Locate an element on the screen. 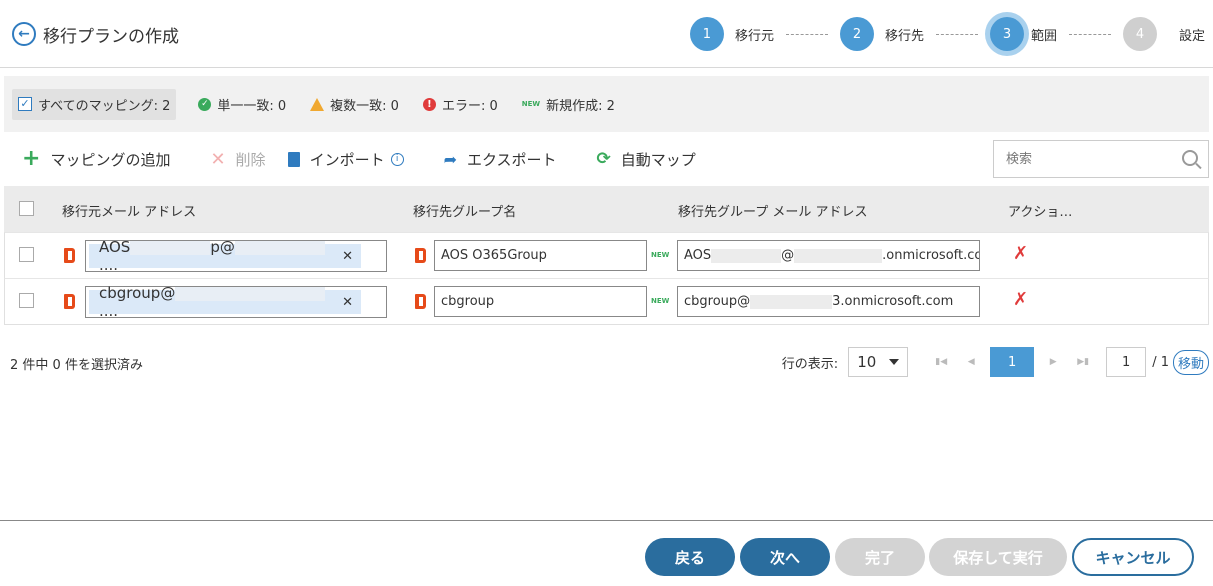 This screenshot has height=586, width=1213. search-box is located at coordinates (1101, 159).